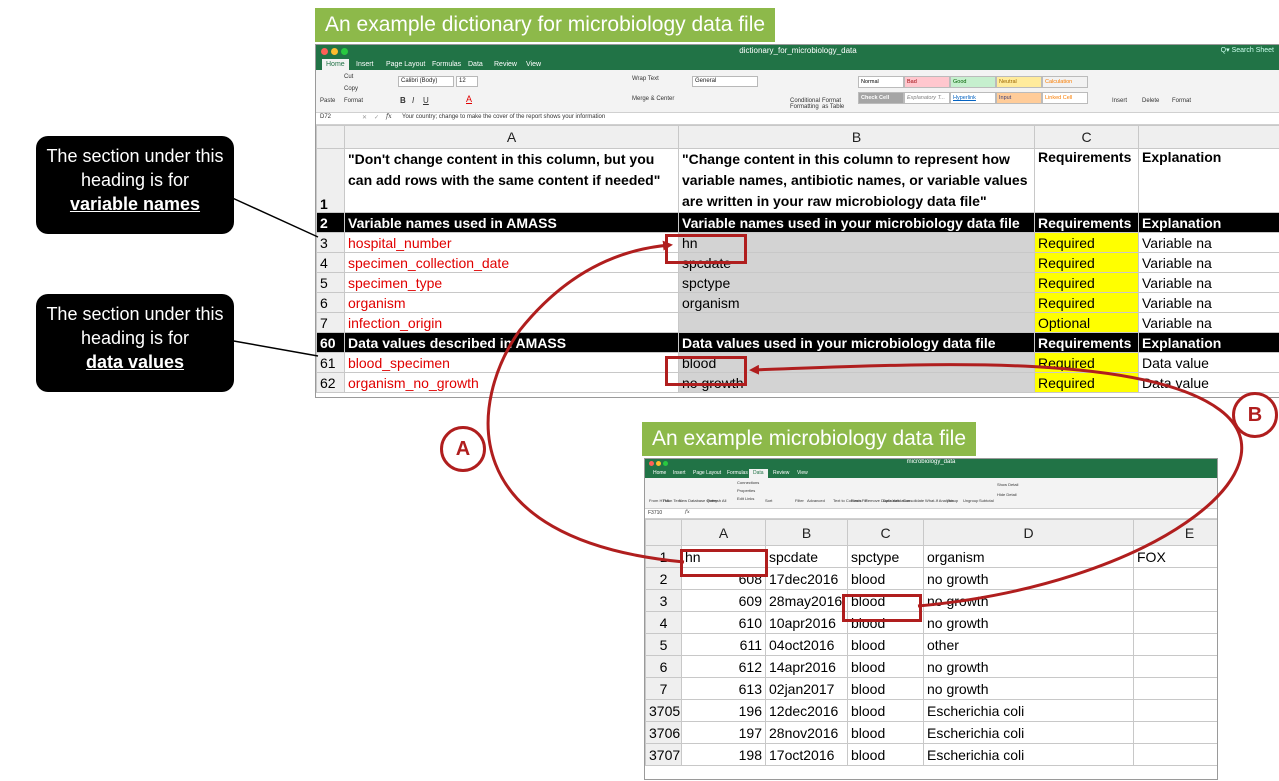  What do you see at coordinates (882, 608) in the screenshot?
I see `highlight-blood-datafile` at bounding box center [882, 608].